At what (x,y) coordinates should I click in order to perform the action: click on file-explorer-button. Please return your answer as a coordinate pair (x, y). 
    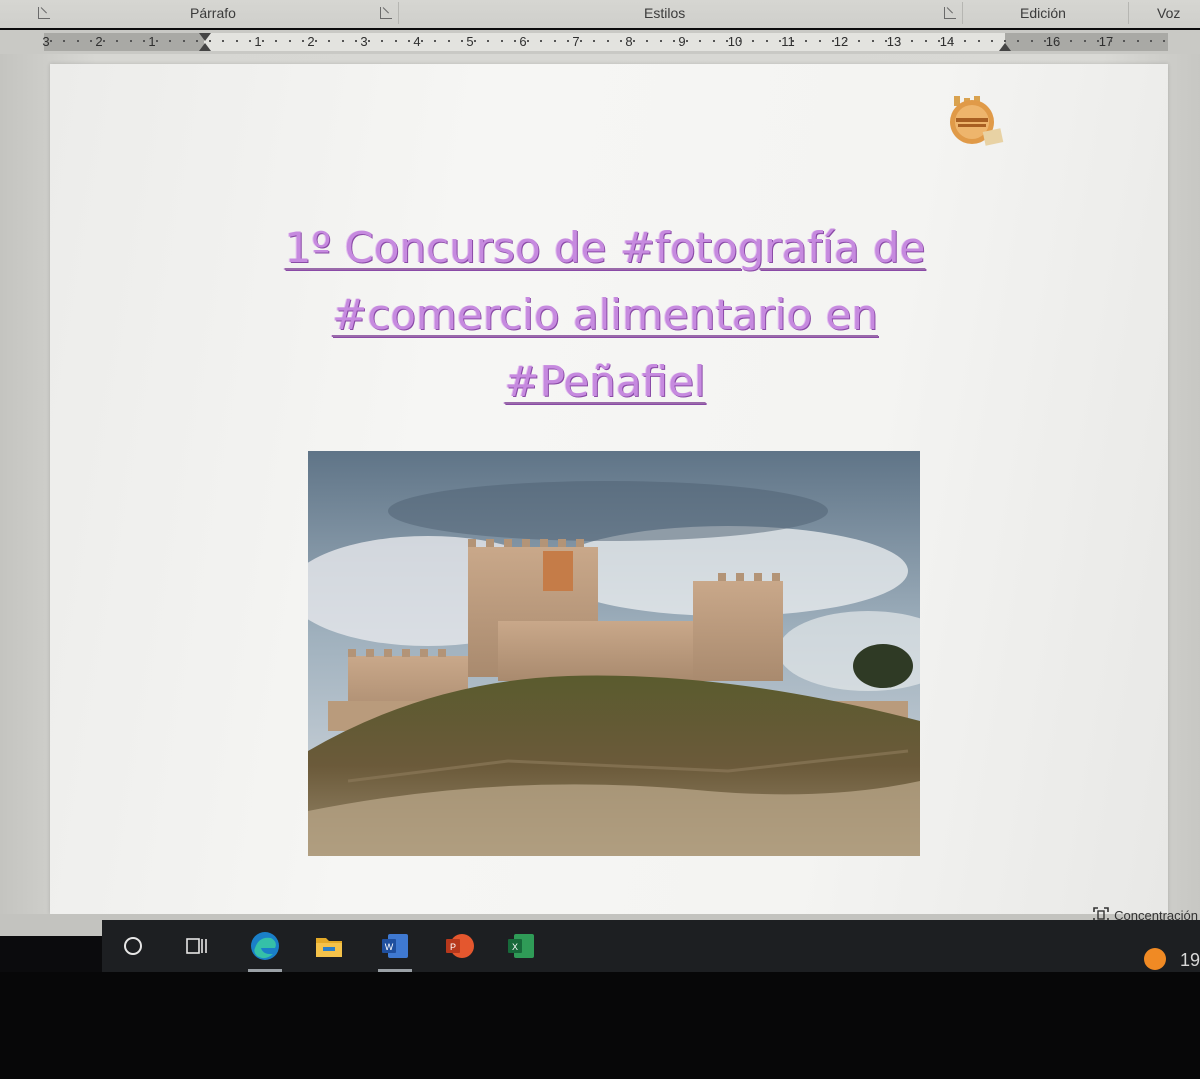
    Looking at the image, I should click on (329, 946).